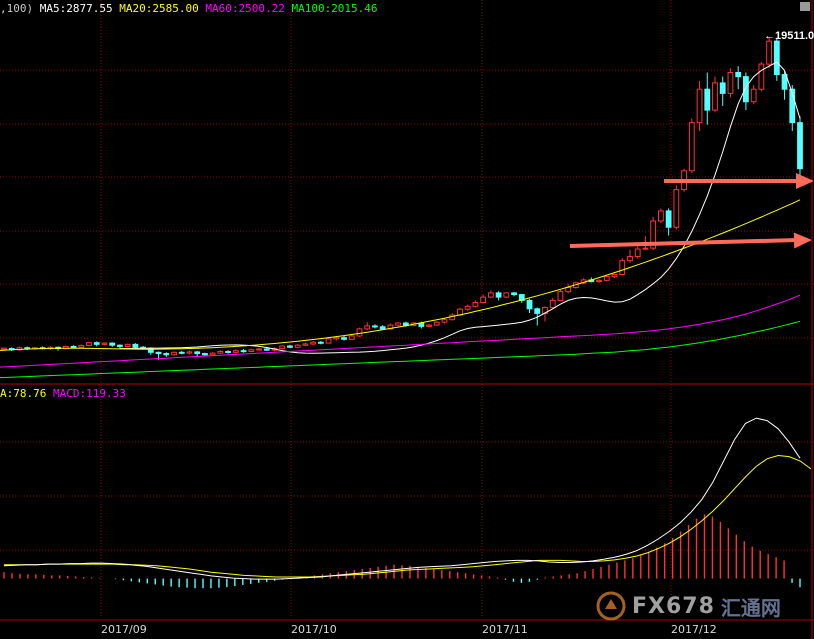 This screenshot has height=639, width=814. What do you see at coordinates (694, 629) in the screenshot?
I see `date-label-dec: 2017/12` at bounding box center [694, 629].